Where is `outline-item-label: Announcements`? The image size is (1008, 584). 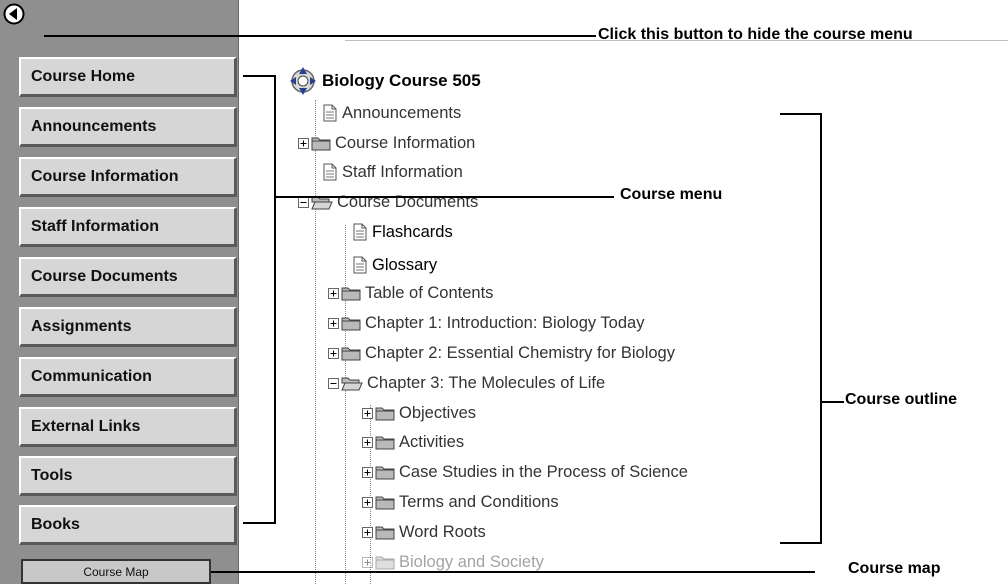 outline-item-label: Announcements is located at coordinates (401, 113).